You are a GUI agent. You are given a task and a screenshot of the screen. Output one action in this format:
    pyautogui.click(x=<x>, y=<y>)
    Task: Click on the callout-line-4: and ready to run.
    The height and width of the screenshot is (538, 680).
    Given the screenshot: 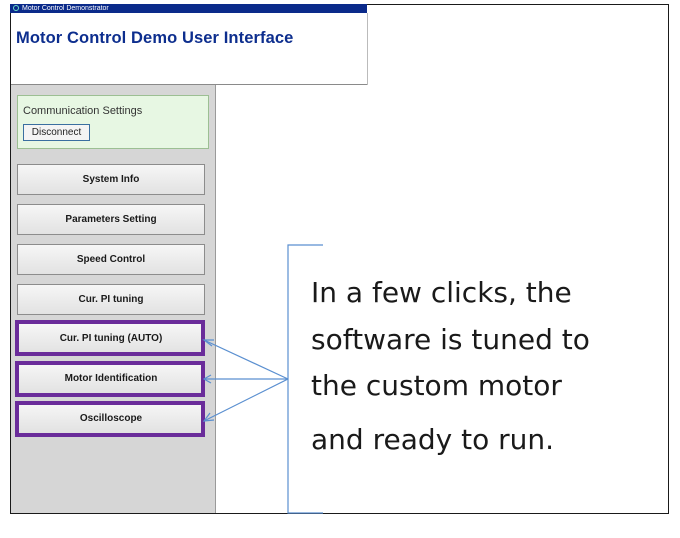 What is the action you would take?
    pyautogui.click(x=433, y=439)
    